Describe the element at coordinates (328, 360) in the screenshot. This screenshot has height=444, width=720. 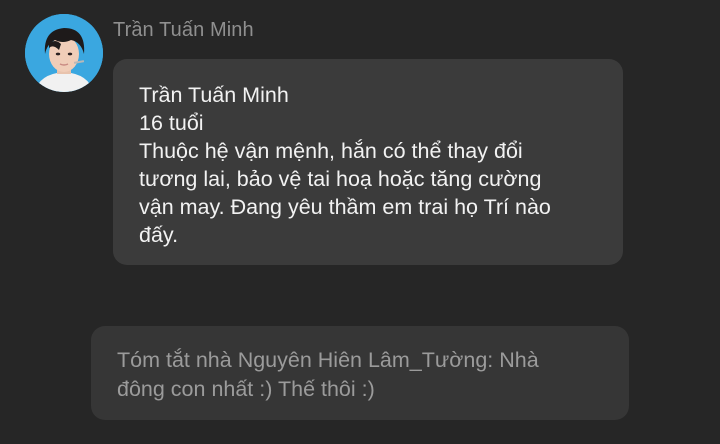
I see `message-line: Tóm tắt nhà Nguyên Hiên Lâm_Tường: Nhà` at that location.